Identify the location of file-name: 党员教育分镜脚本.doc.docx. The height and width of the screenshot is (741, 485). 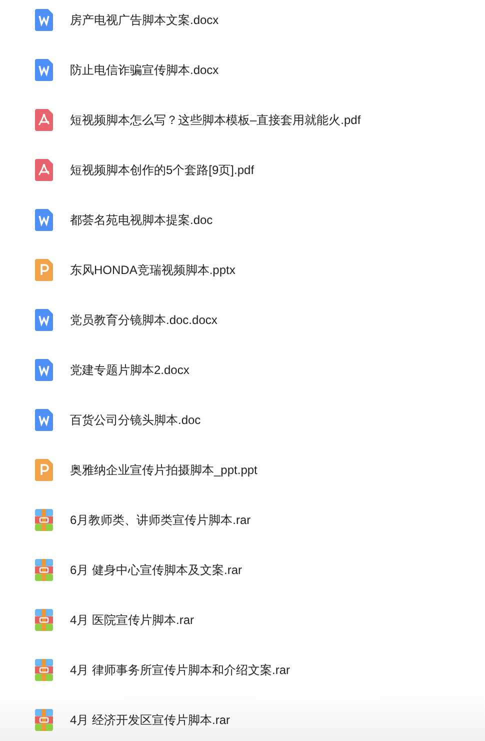
(144, 320).